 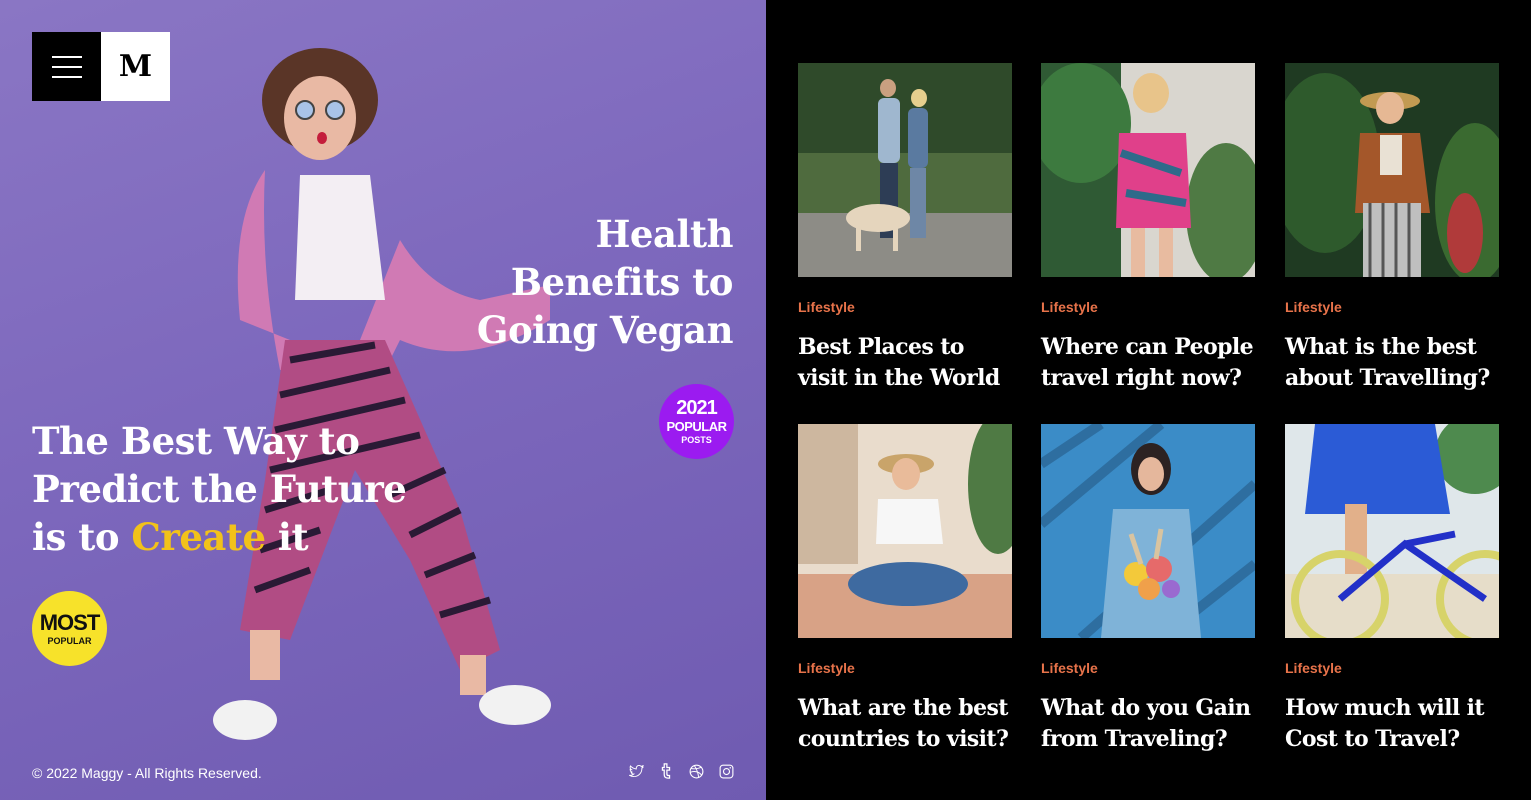 What do you see at coordinates (1148, 363) in the screenshot?
I see `post-title-link: Where can People travel right now?` at bounding box center [1148, 363].